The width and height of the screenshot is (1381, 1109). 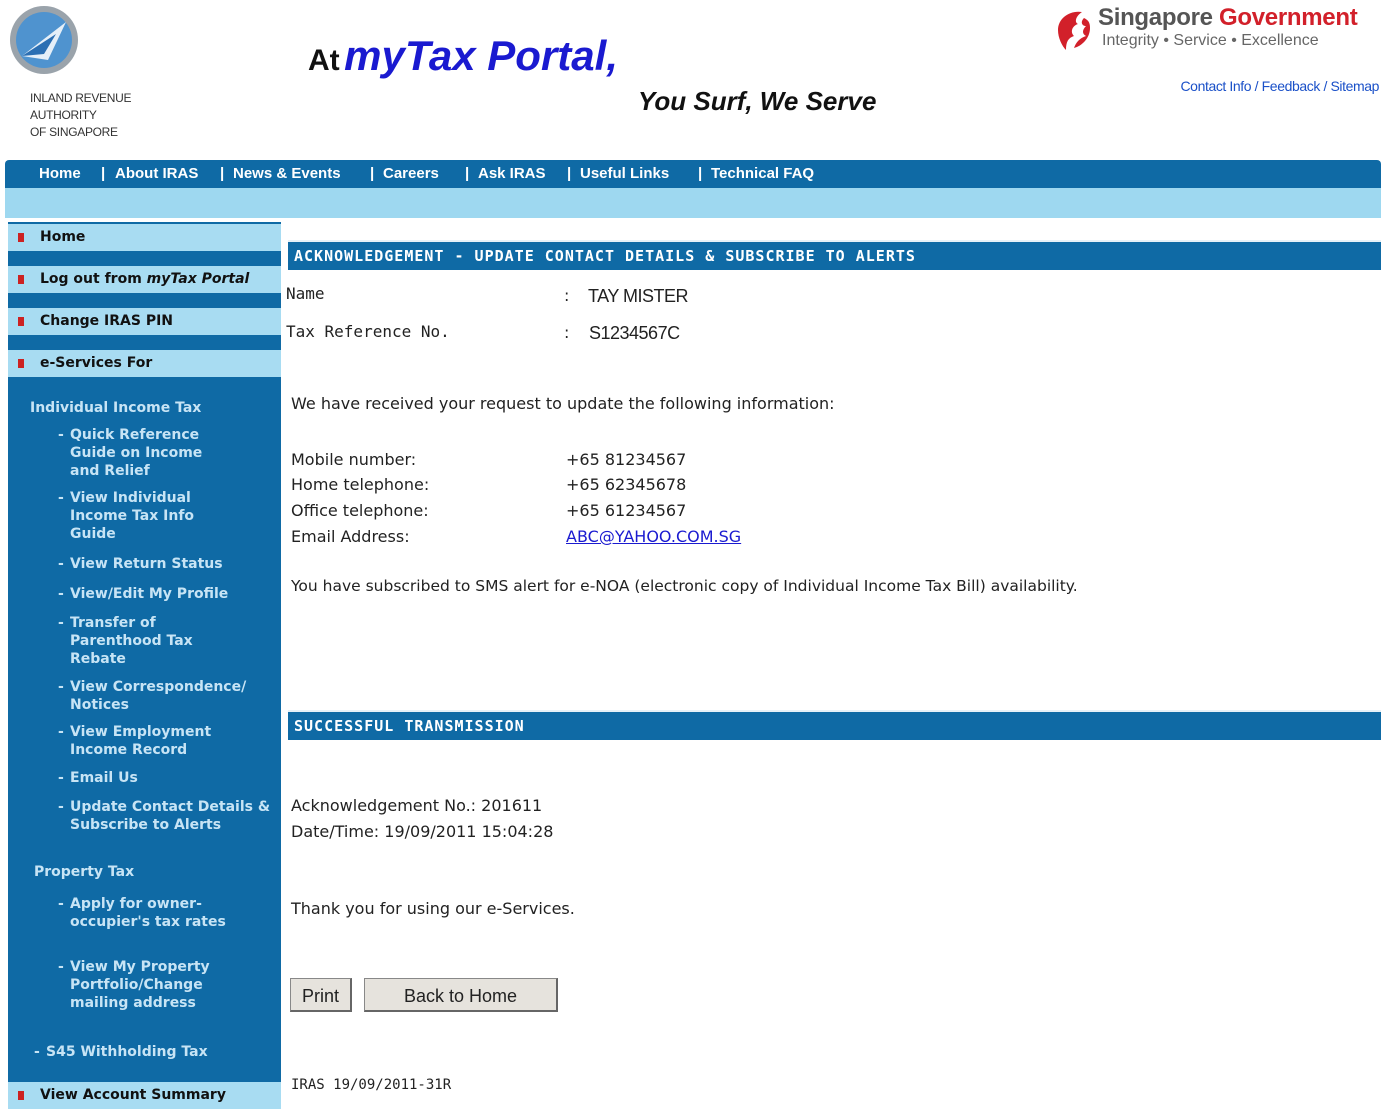 What do you see at coordinates (166, 696) in the screenshot?
I see `sidebar-link-view-correspondence: - View Correspondence/ Notices` at bounding box center [166, 696].